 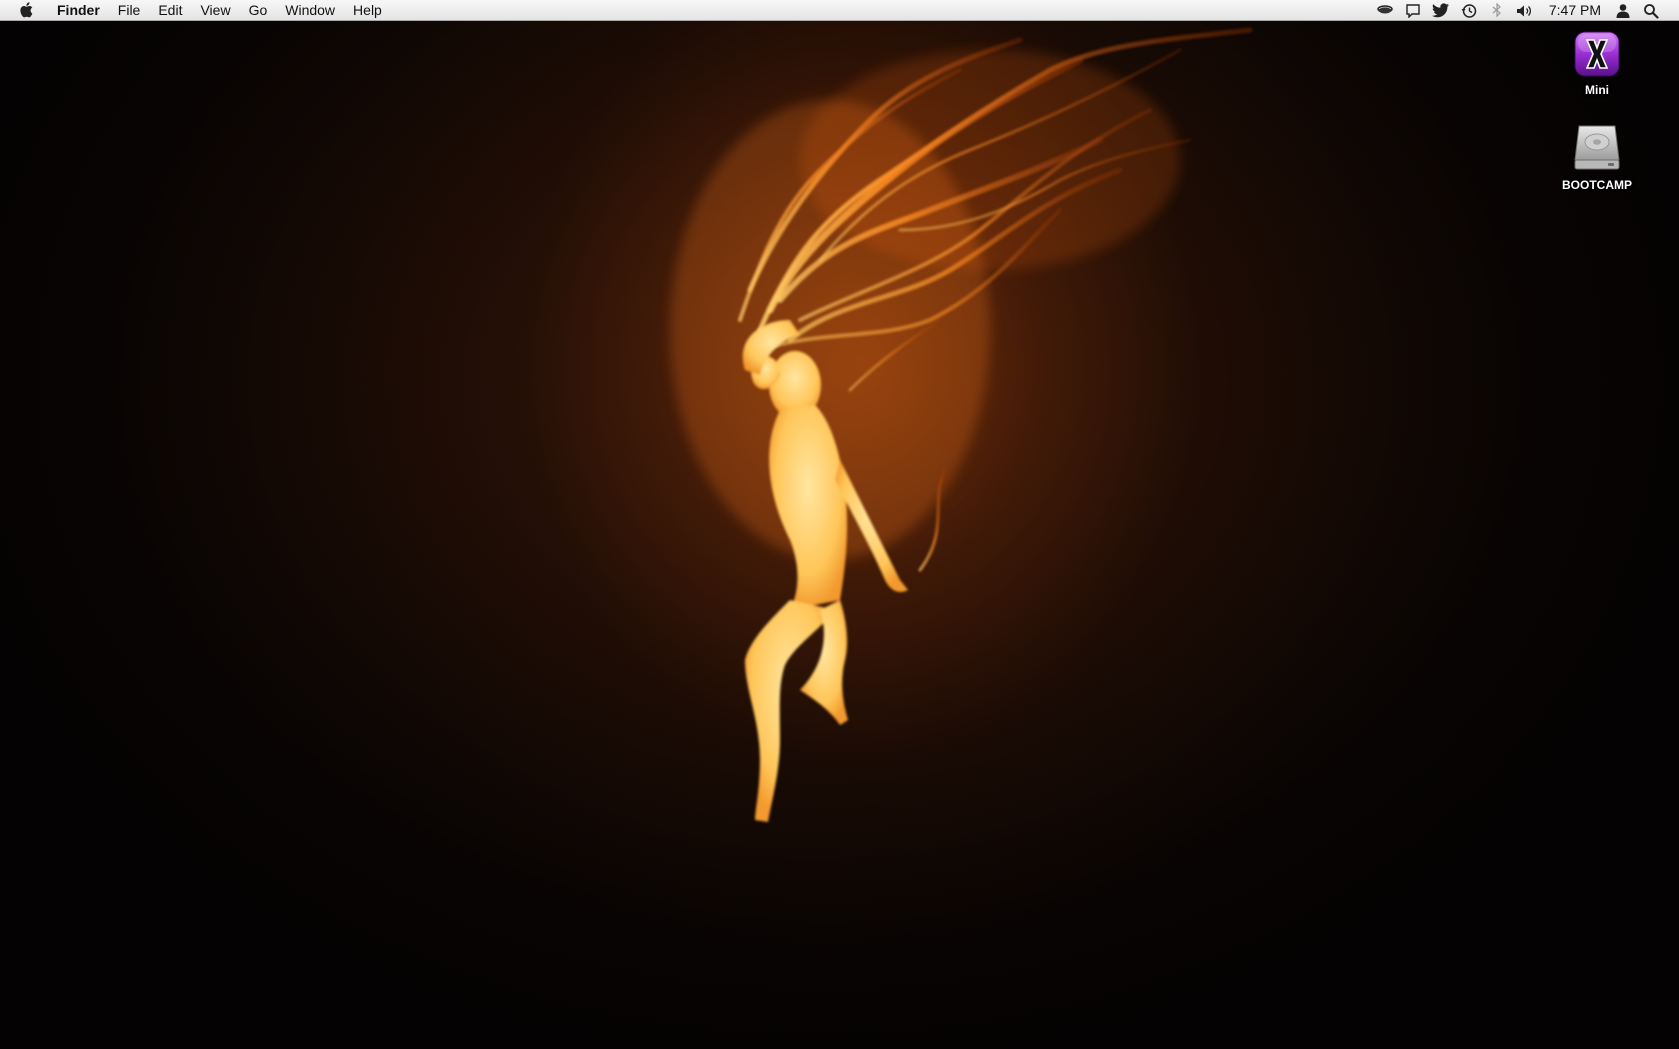 What do you see at coordinates (1597, 147) in the screenshot?
I see `hard-drive-icon` at bounding box center [1597, 147].